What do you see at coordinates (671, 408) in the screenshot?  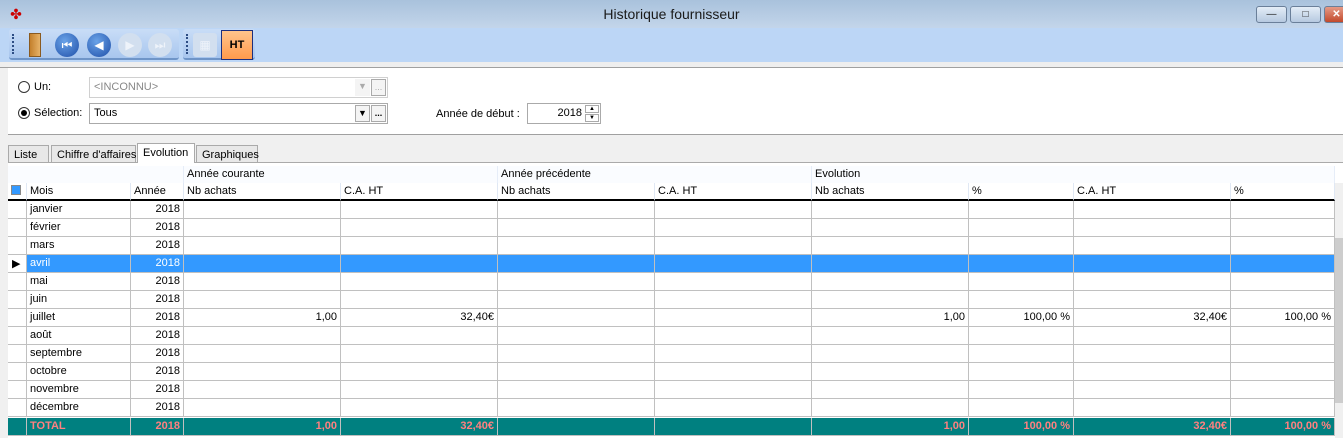 I see `table-row: décembre 2018` at bounding box center [671, 408].